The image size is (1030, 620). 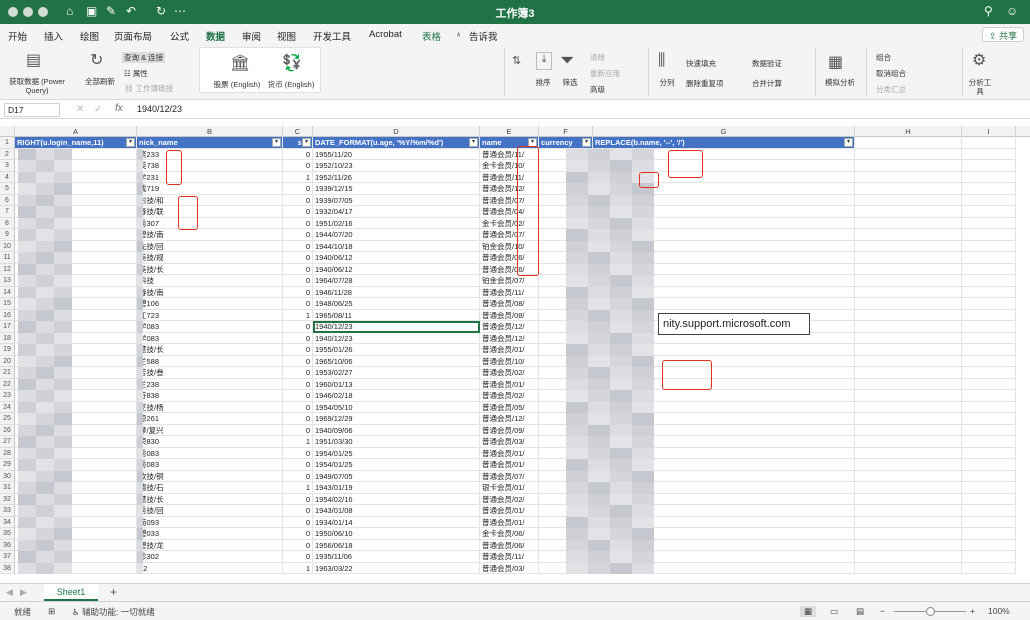 I want to click on row-number: 14, so click(x=7, y=292).